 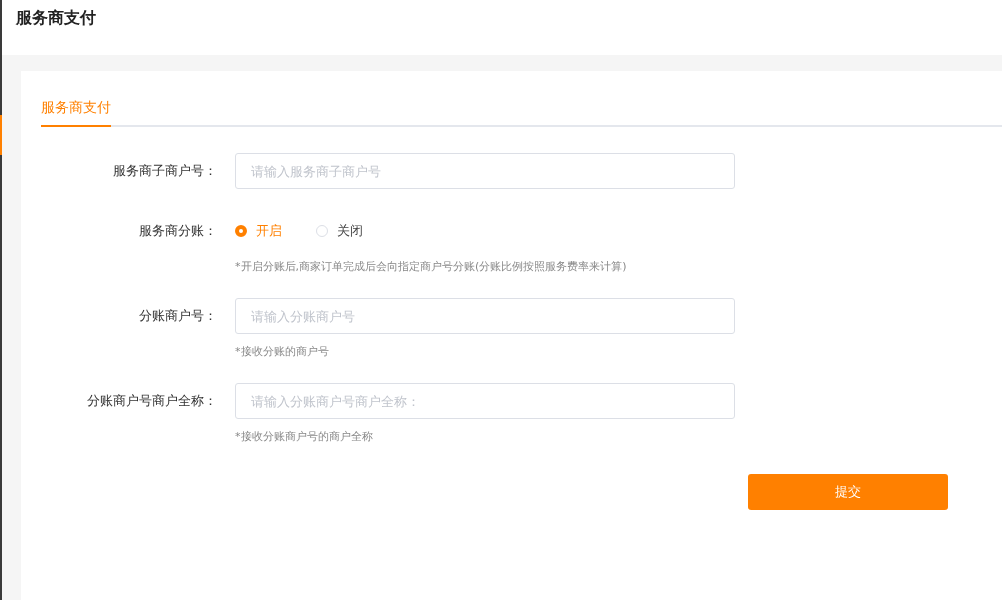 I want to click on field-label: 分账商户号商户全称：, so click(x=151, y=401).